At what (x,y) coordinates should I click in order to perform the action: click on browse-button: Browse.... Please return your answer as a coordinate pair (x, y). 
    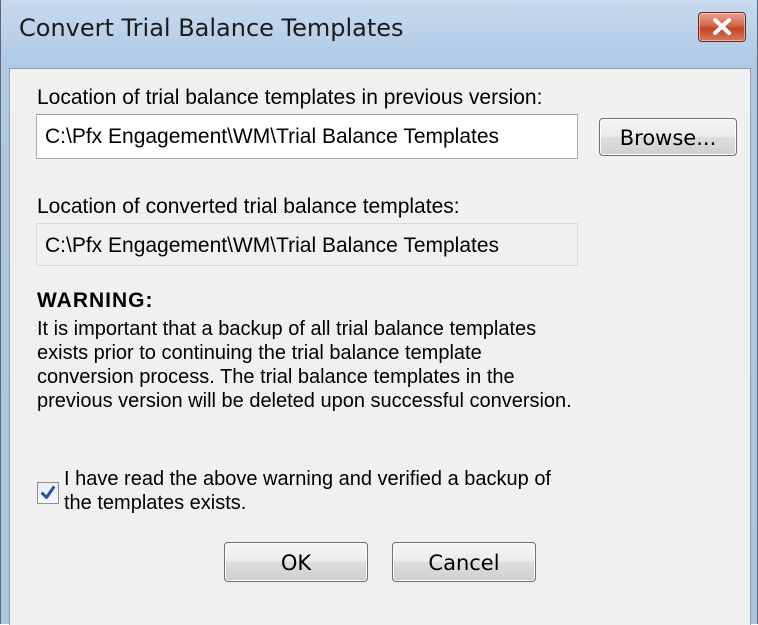
    Looking at the image, I should click on (668, 137).